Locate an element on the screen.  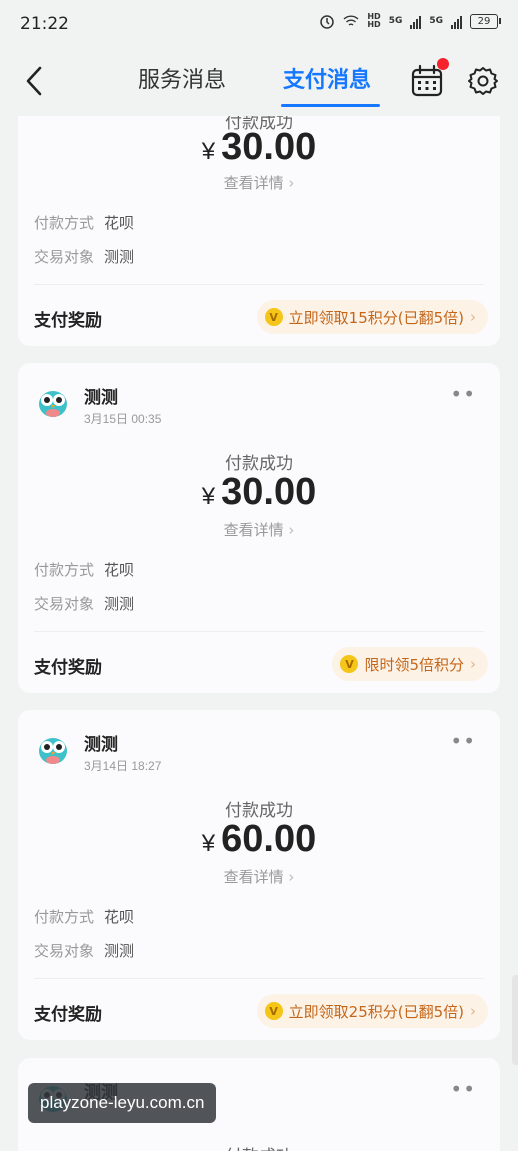
reward-button: V 限时领5倍积分 › is located at coordinates (410, 664).